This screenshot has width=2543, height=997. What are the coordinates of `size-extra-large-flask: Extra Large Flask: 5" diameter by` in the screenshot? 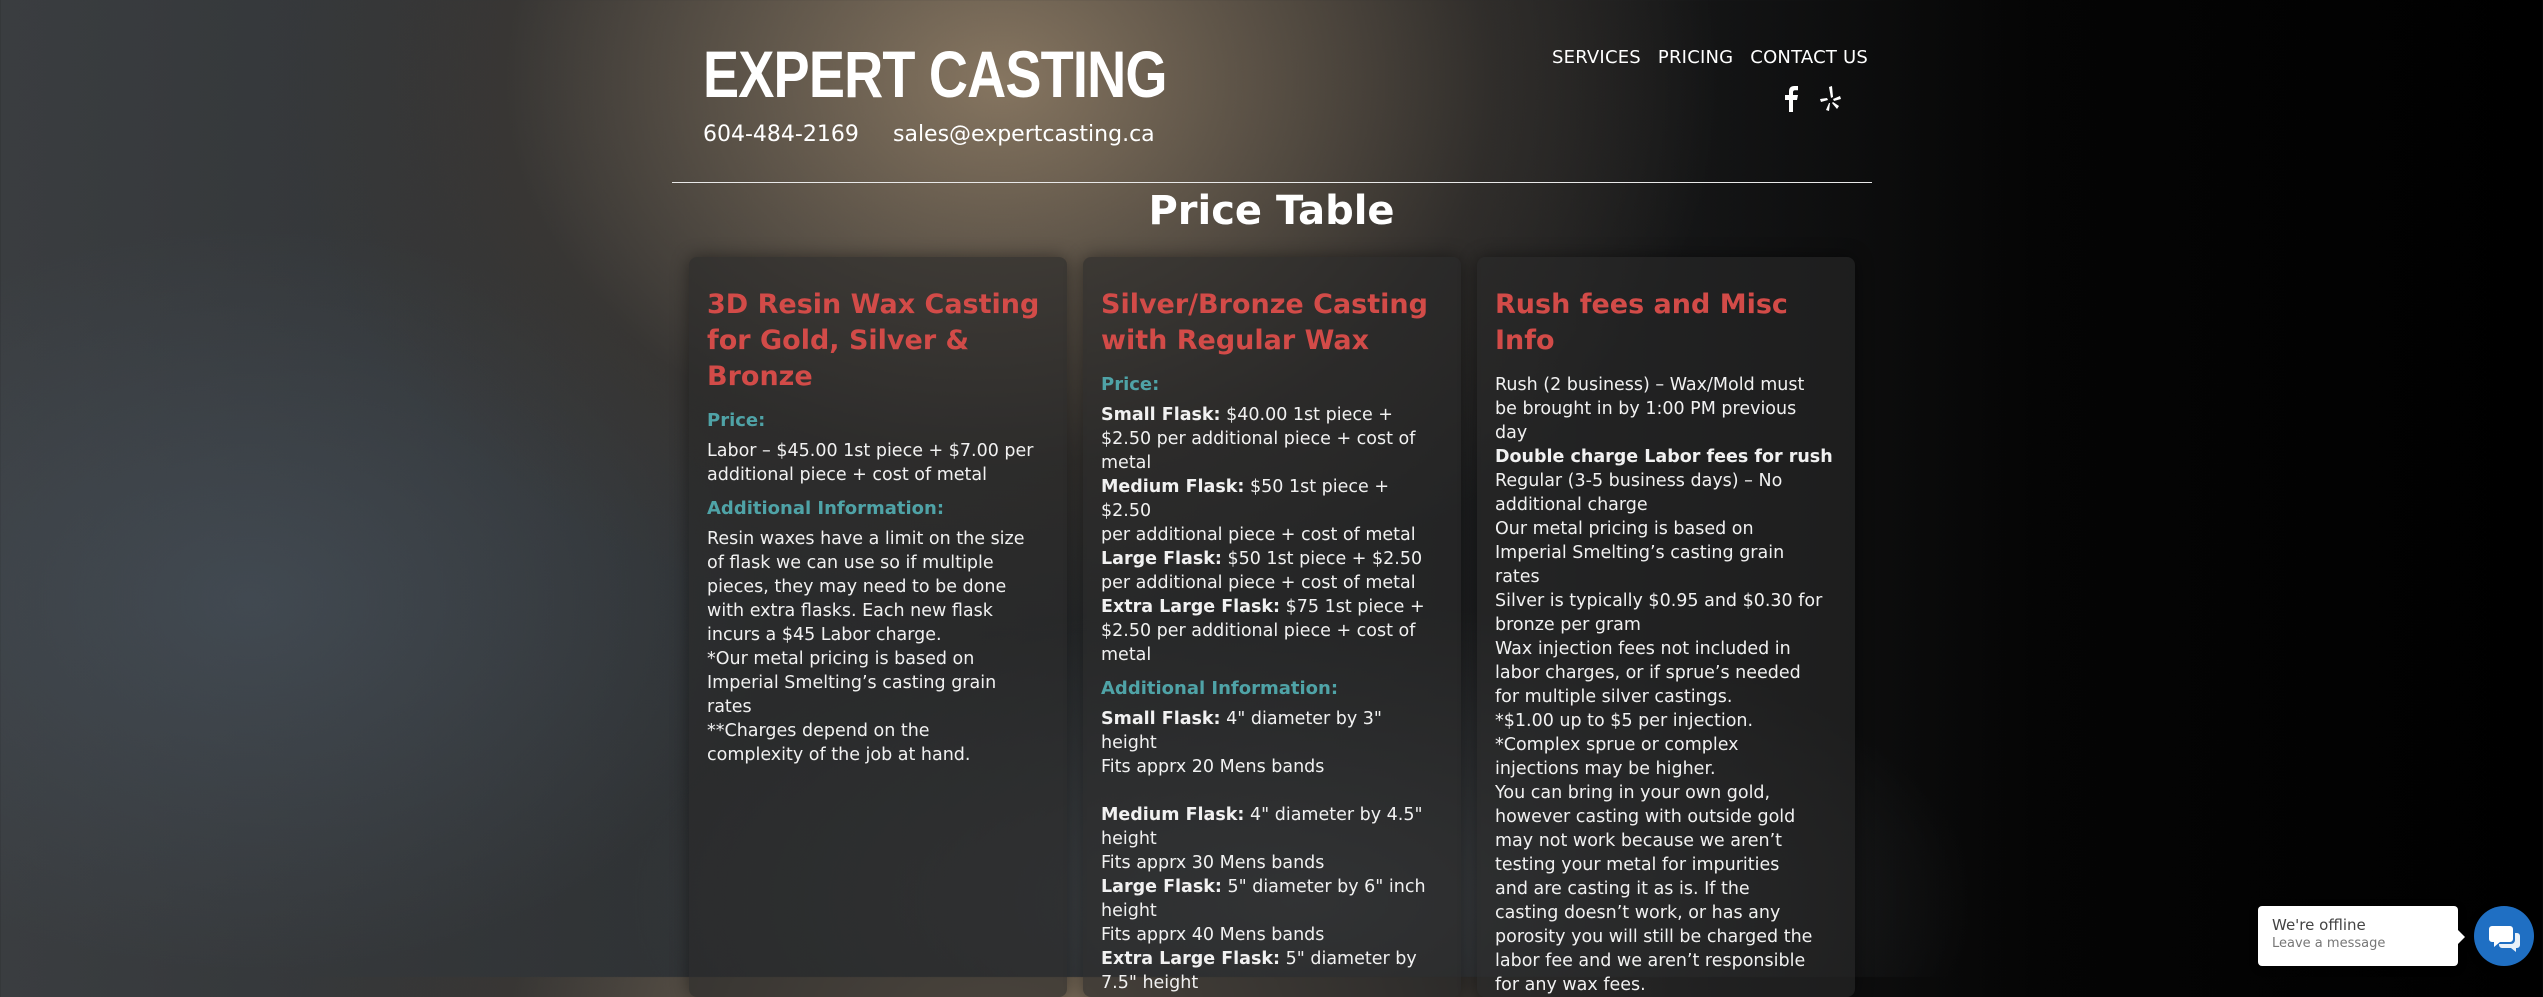 It's located at (1259, 959).